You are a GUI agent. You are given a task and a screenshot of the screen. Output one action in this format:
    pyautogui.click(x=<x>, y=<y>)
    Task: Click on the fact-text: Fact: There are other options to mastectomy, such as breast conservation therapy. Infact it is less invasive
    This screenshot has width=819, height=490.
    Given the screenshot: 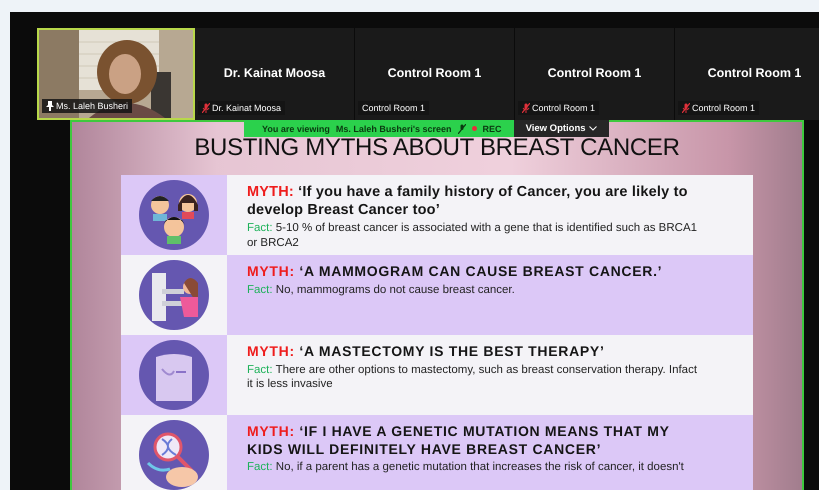 What is the action you would take?
    pyautogui.click(x=472, y=377)
    